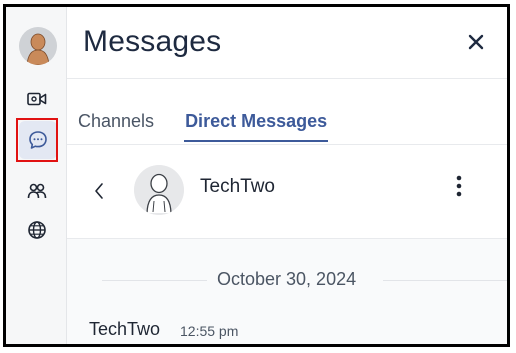  I want to click on tab-direct-messages: Direct Messages, so click(256, 126).